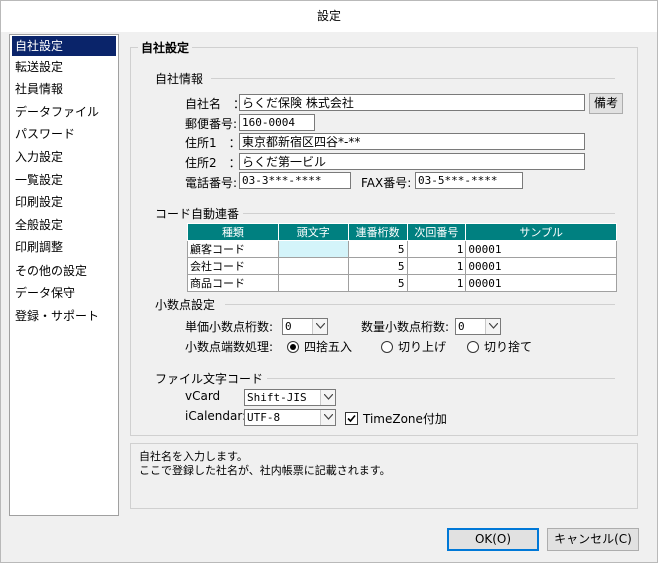  I want to click on fax-label: FAX番号:, so click(386, 183).